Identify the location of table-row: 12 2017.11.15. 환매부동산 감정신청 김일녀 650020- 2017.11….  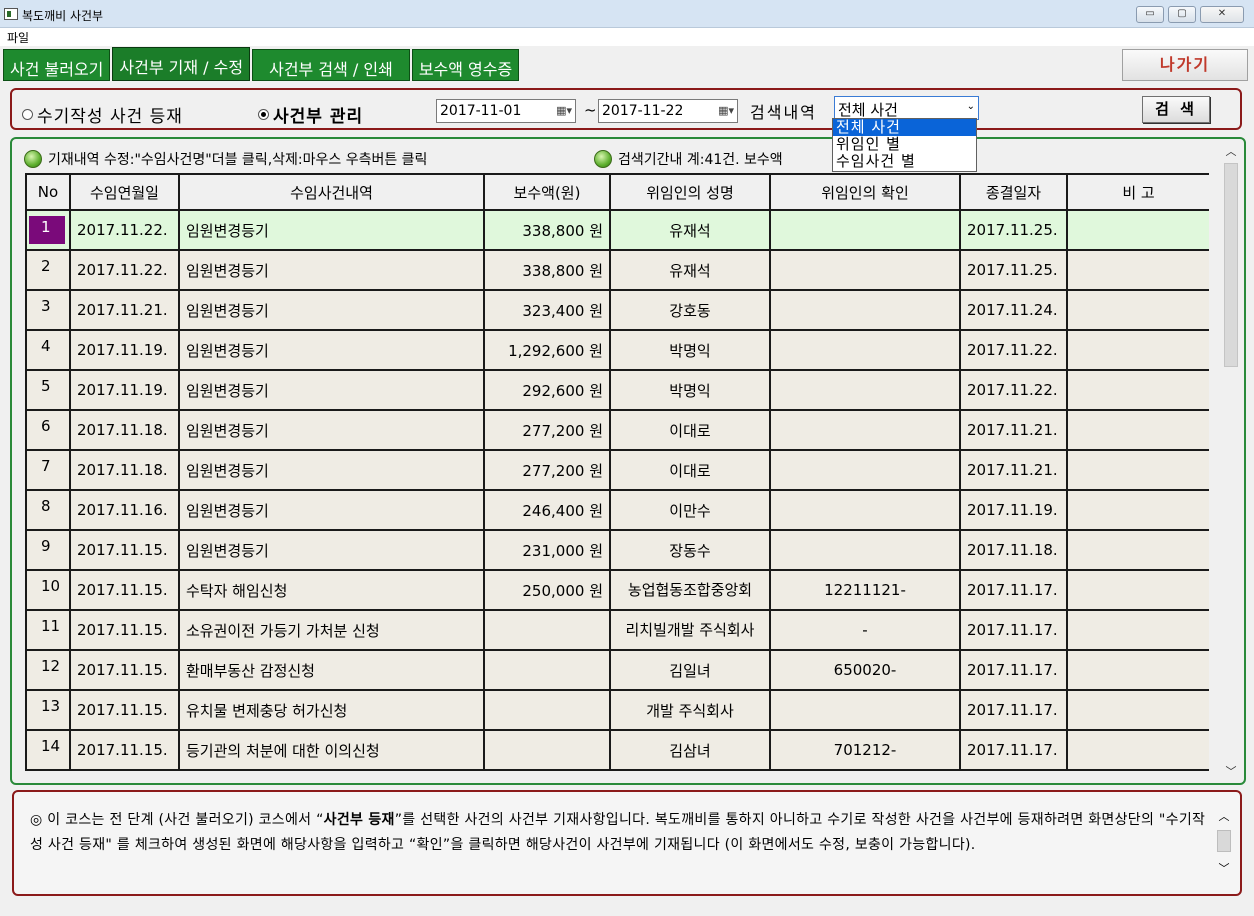
(617, 670).